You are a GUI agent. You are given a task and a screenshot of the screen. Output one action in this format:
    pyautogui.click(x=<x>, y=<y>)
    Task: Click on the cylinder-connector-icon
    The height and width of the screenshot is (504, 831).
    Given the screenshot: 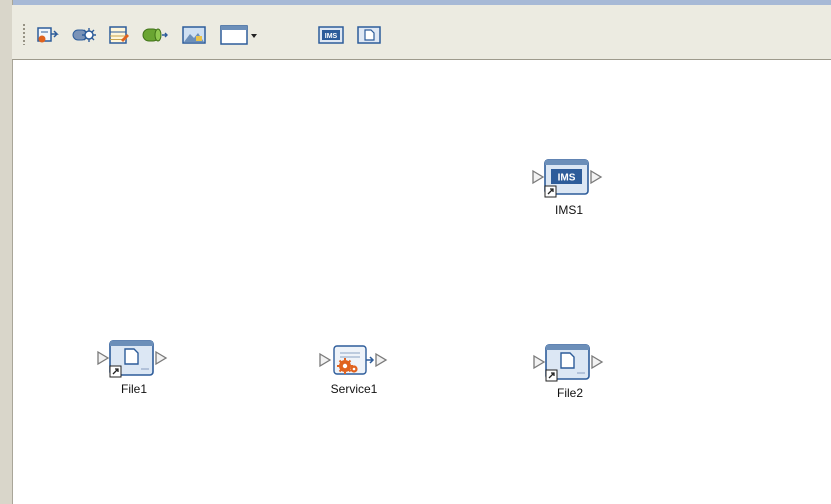 What is the action you would take?
    pyautogui.click(x=155, y=37)
    